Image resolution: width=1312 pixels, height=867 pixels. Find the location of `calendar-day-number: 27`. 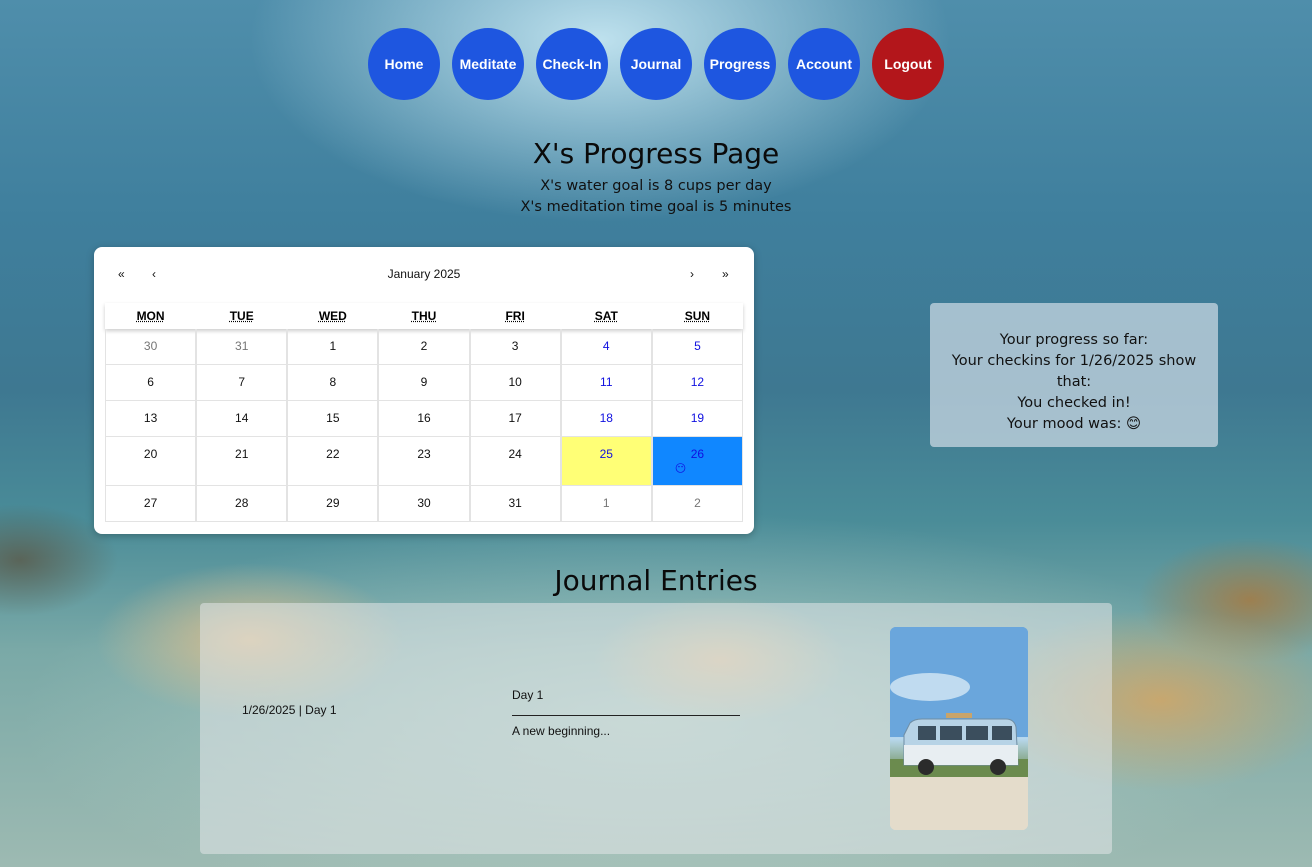

calendar-day-number: 27 is located at coordinates (150, 503).